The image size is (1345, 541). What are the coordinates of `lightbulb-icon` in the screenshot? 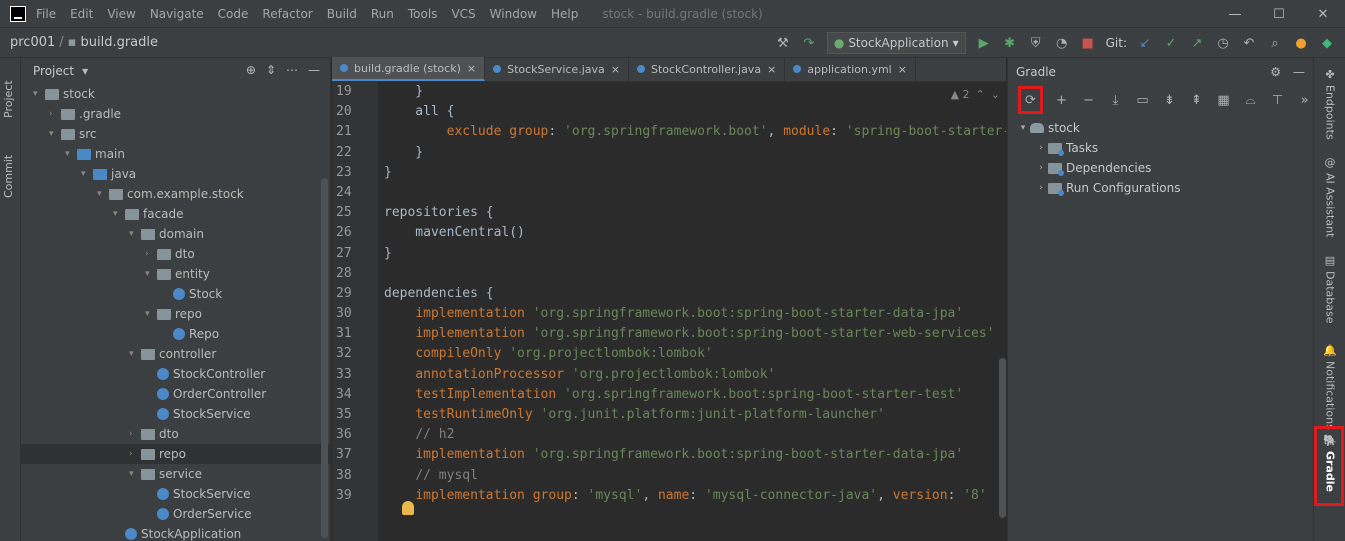 It's located at (408, 508).